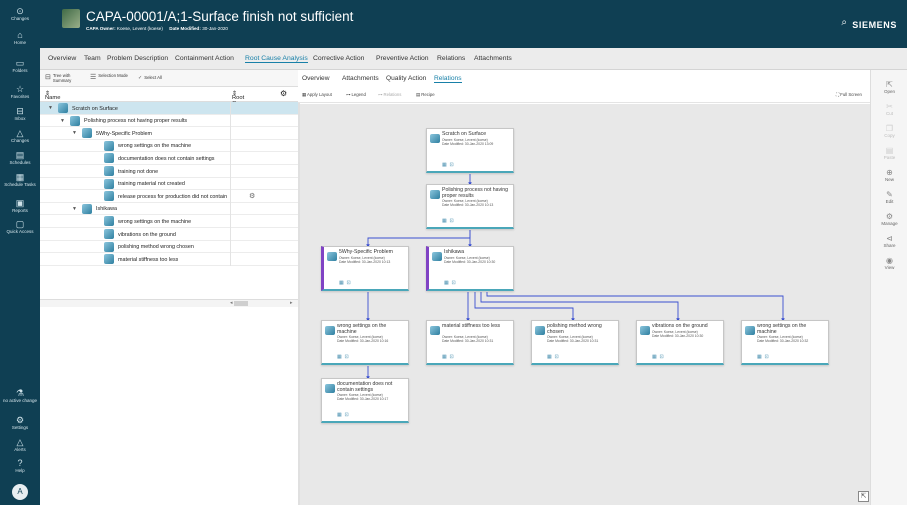 Image resolution: width=907 pixels, height=505 pixels. I want to click on legend-button: ⊶ Legend, so click(356, 95).